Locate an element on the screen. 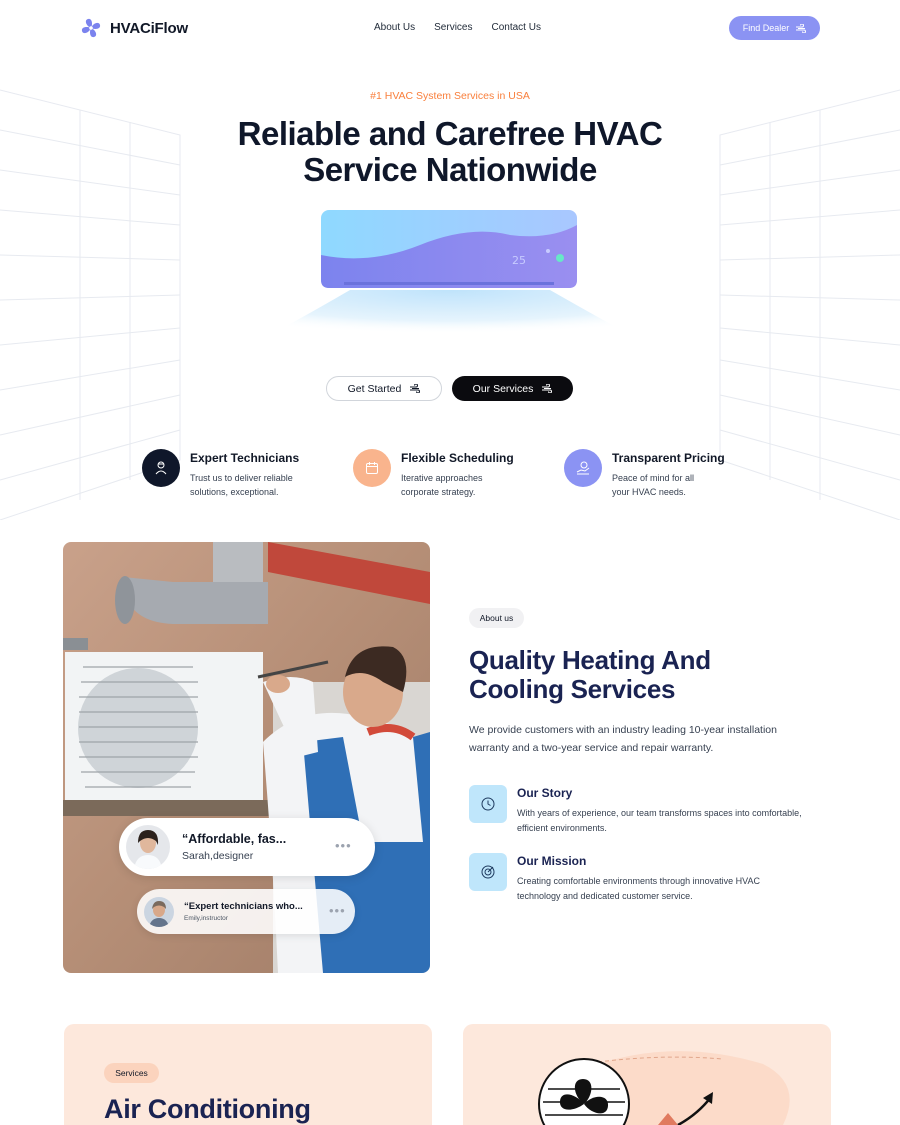  air-conditioner-illustration: 25 is located at coordinates (450, 277).